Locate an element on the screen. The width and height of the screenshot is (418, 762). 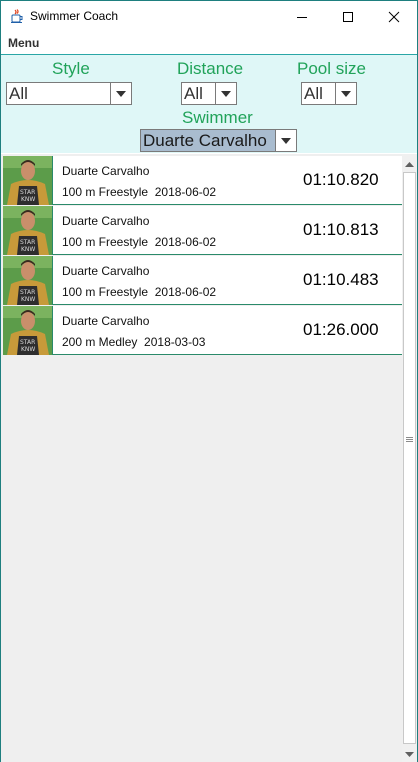
race-time: 01:10.813 is located at coordinates (341, 229).